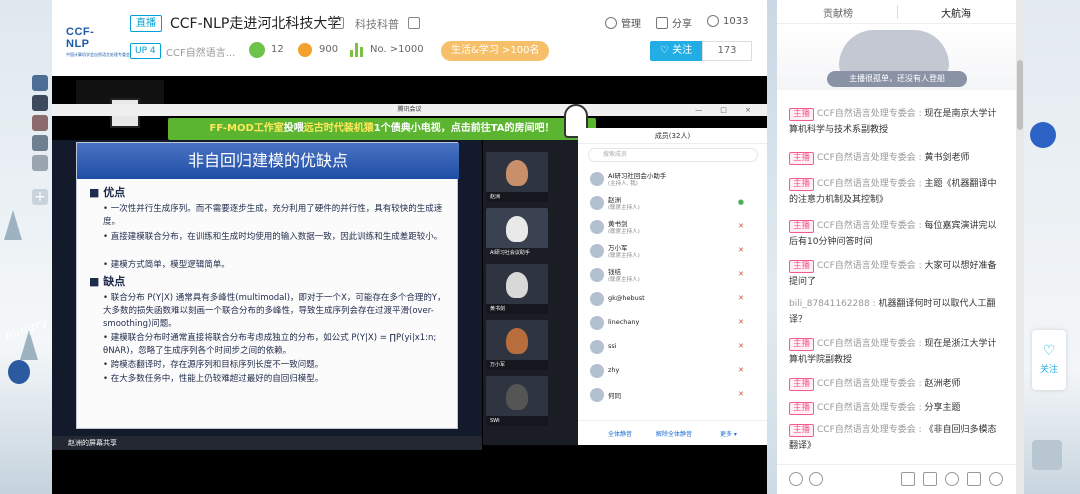 The width and height of the screenshot is (1080, 494). I want to click on rank-number: No. >1000, so click(397, 49).